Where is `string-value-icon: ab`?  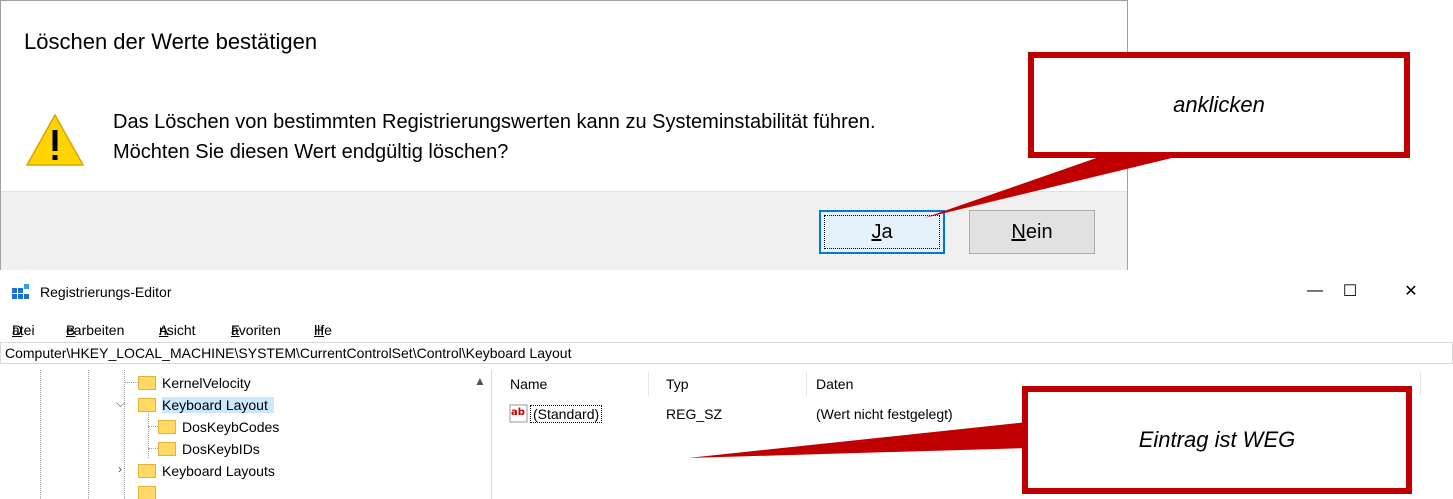
string-value-icon: ab is located at coordinates (518, 413).